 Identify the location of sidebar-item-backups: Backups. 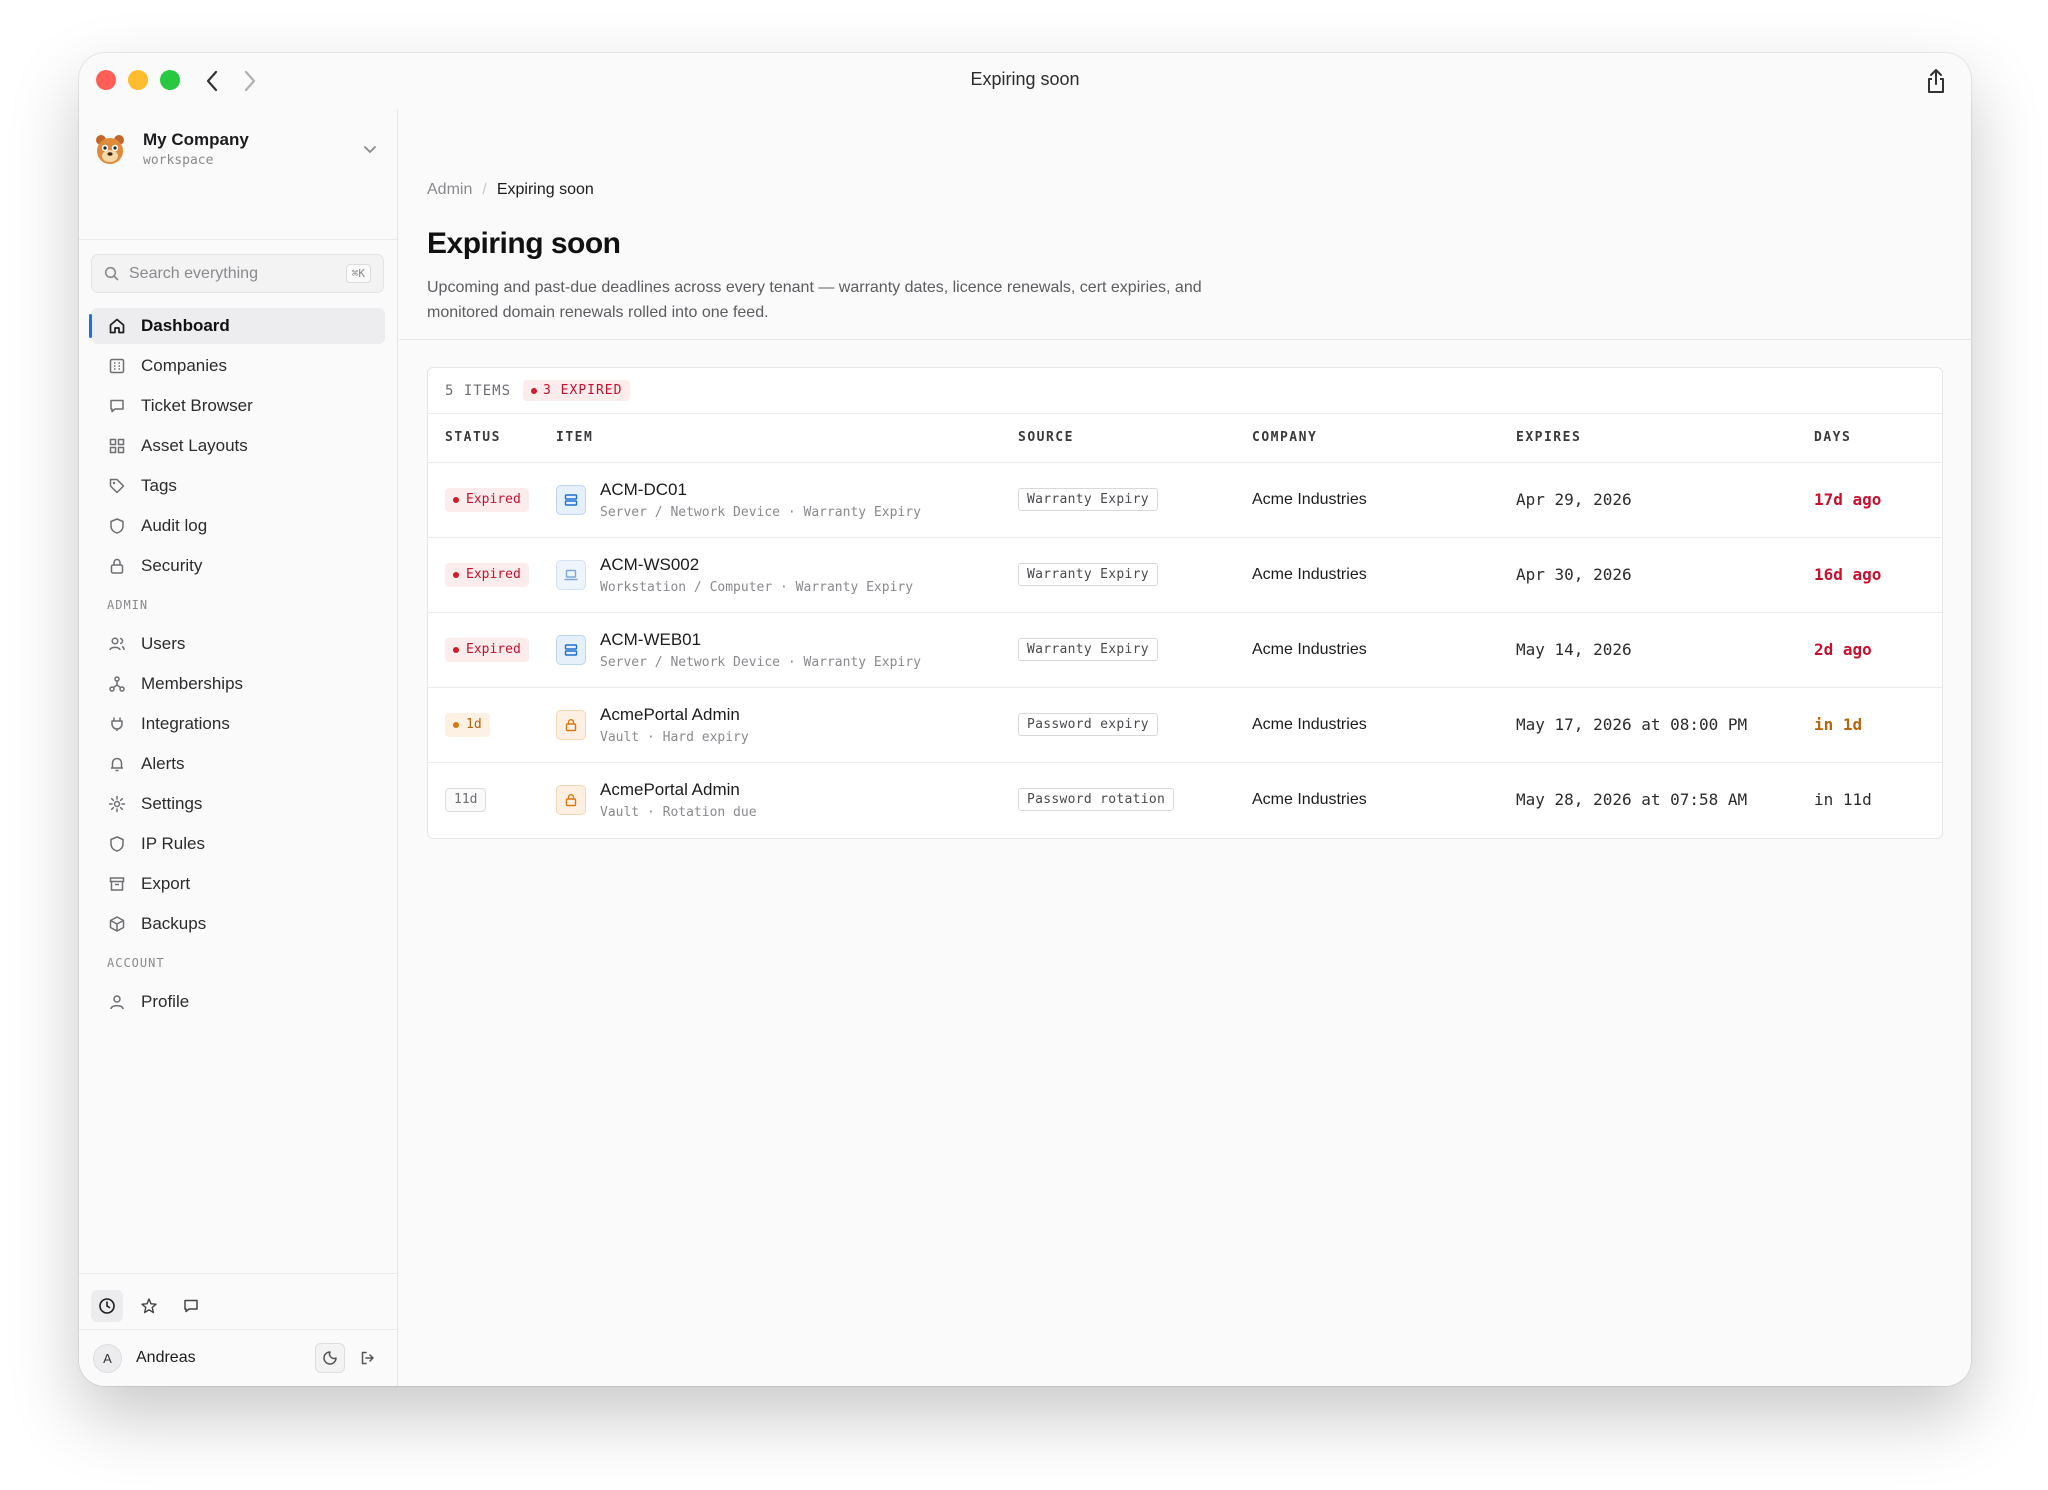
(238, 924).